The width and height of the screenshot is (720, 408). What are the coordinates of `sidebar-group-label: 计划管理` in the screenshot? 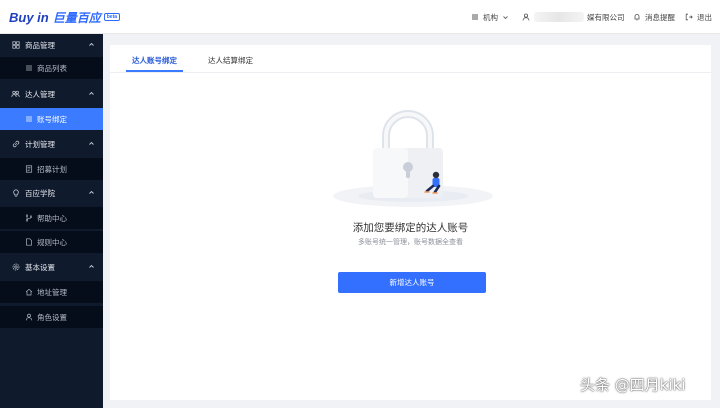 It's located at (40, 144).